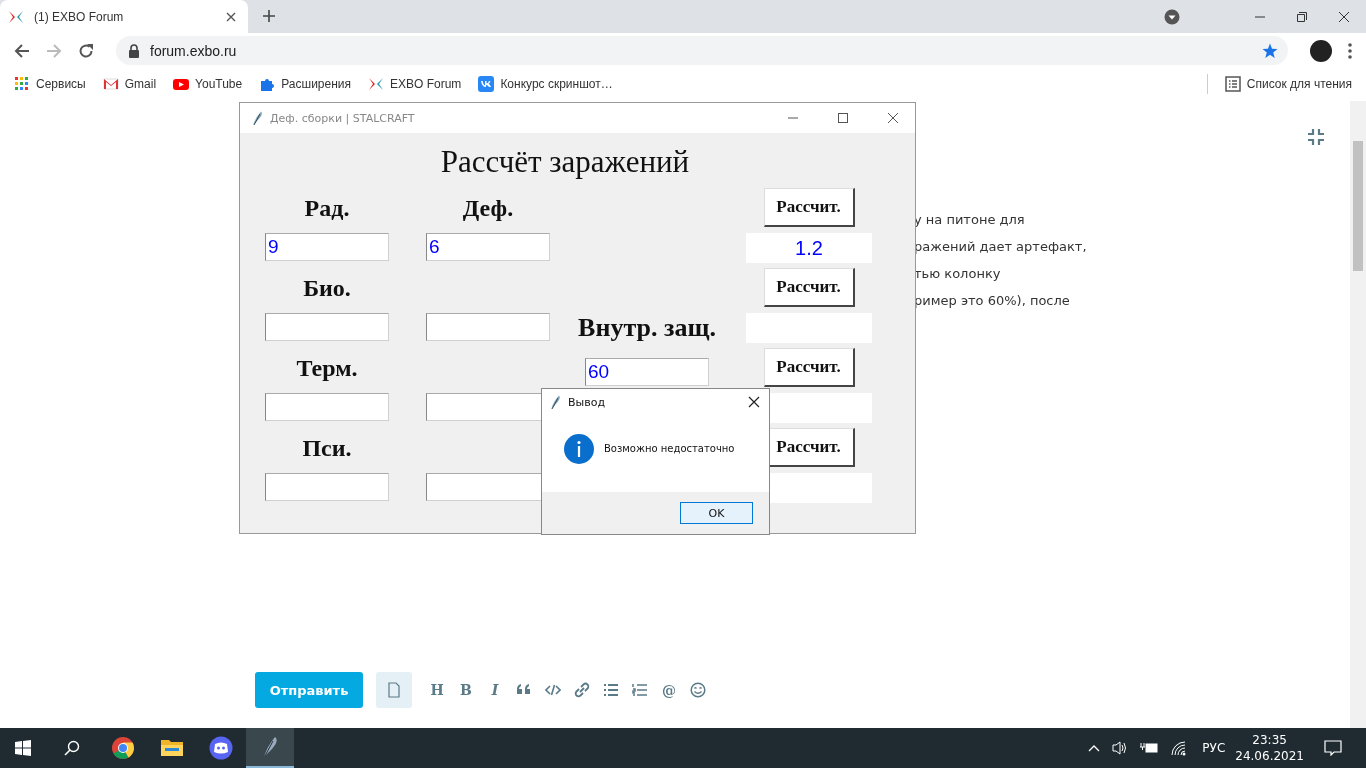 The width and height of the screenshot is (1366, 768). Describe the element at coordinates (1214, 748) in the screenshot. I see `input-language: РУС` at that location.